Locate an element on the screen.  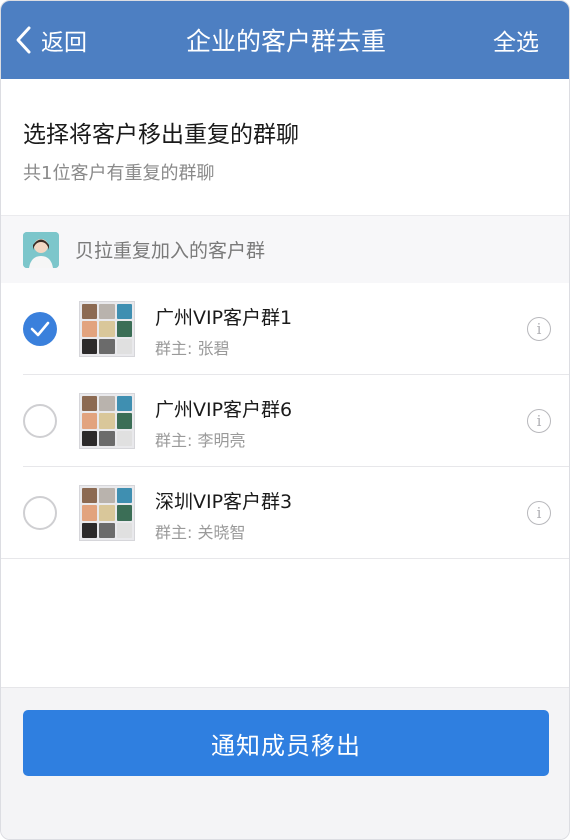
notify-remove-button: 通知成员移出 is located at coordinates (286, 743).